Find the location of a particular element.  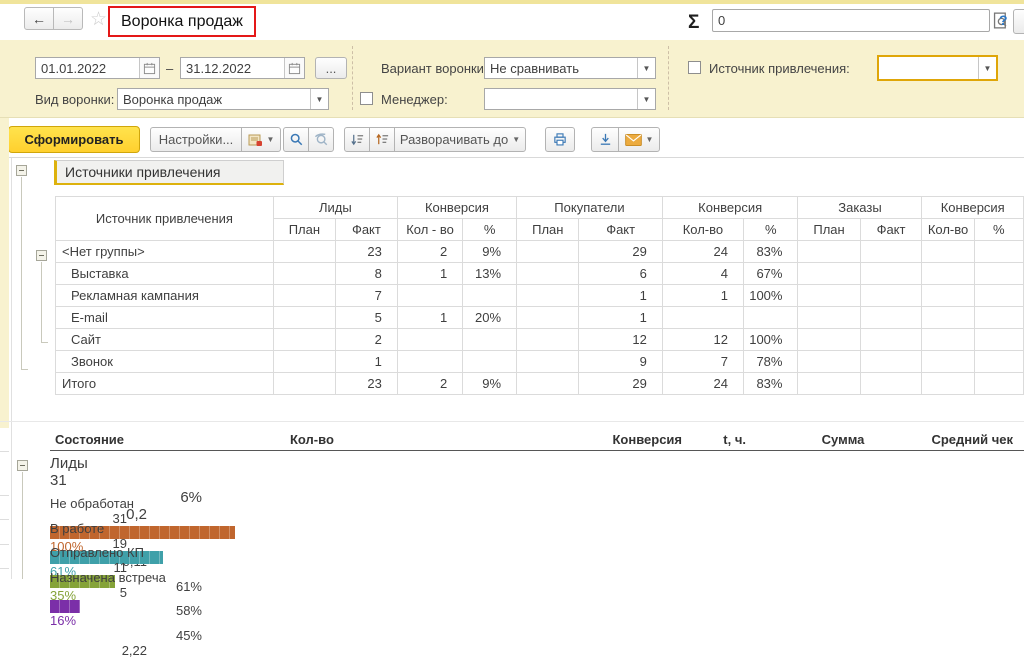

period-to-value: 31.12.2022 is located at coordinates (232, 68).